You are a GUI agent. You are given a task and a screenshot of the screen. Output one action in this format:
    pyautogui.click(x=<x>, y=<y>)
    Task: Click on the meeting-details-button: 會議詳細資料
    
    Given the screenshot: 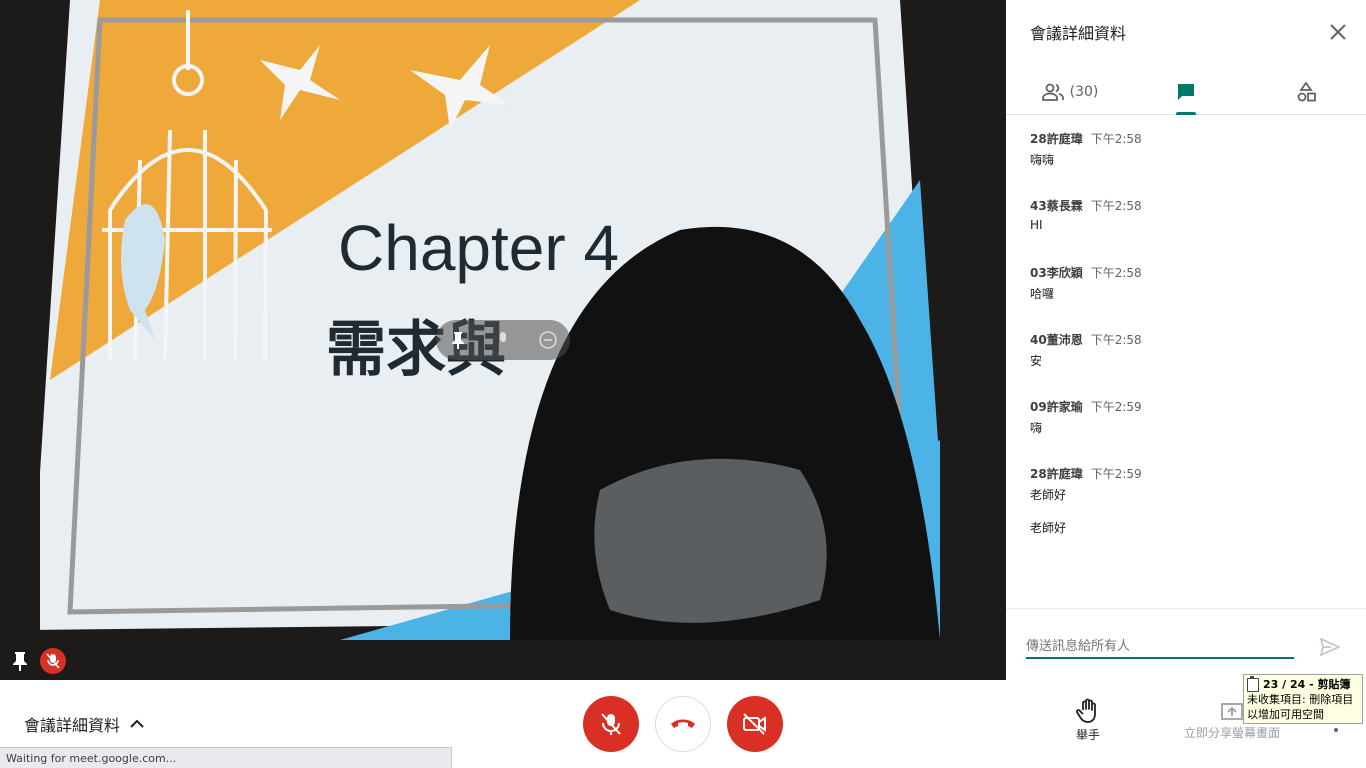 What is the action you would take?
    pyautogui.click(x=84, y=724)
    